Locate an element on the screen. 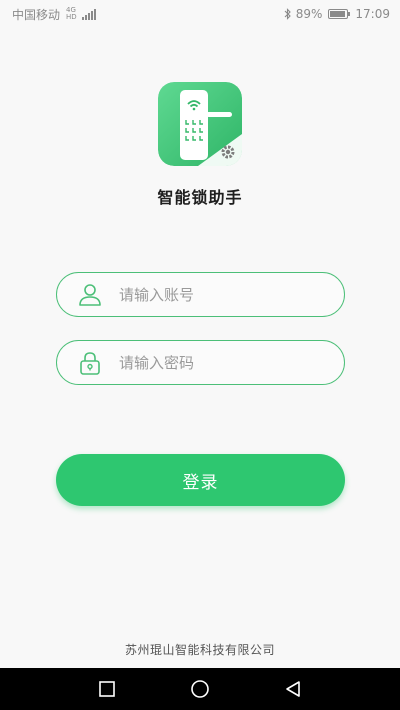 The height and width of the screenshot is (710, 400). circle-icon is located at coordinates (200, 689).